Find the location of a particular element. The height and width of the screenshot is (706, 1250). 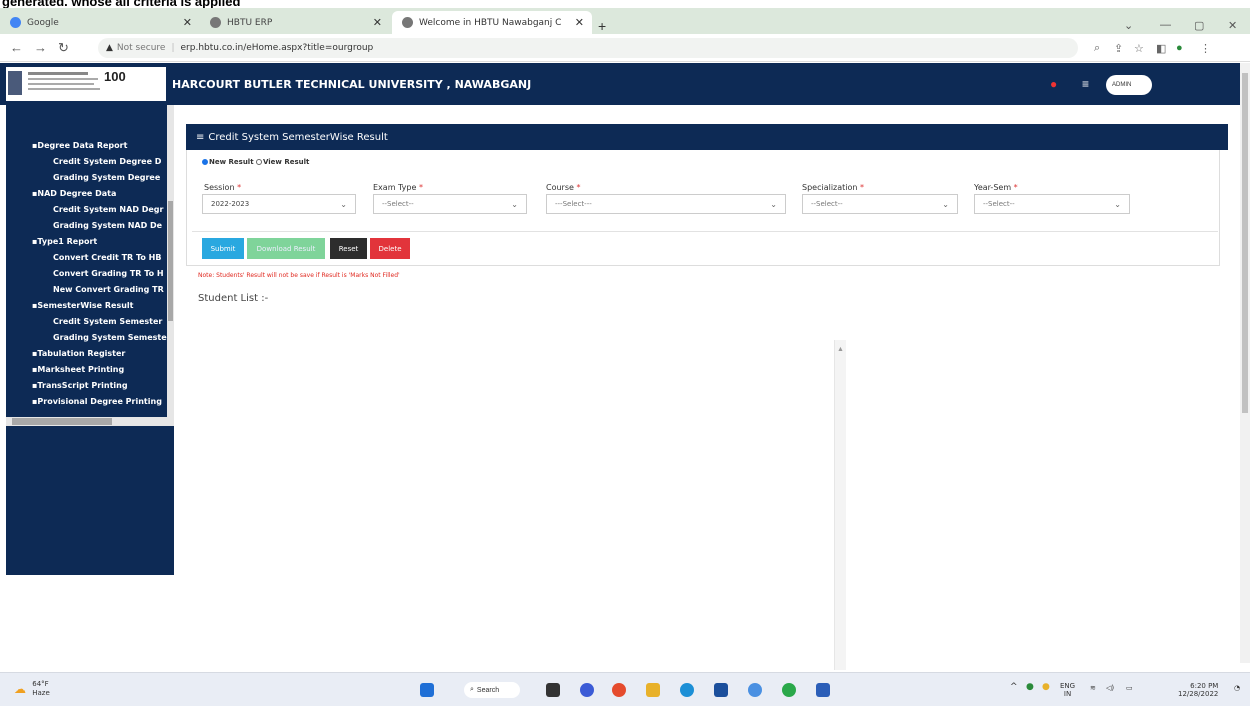

sidebar-item-degree-data-report: Degree Data Report is located at coordinates (79, 148).